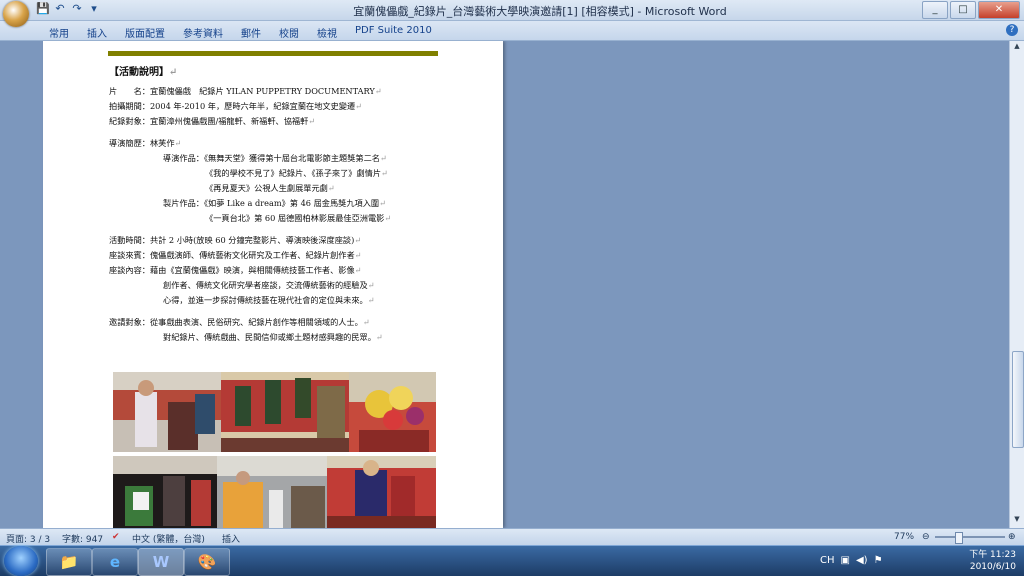  I want to click on scroll-up-icon: ▲, so click(1017, 48).